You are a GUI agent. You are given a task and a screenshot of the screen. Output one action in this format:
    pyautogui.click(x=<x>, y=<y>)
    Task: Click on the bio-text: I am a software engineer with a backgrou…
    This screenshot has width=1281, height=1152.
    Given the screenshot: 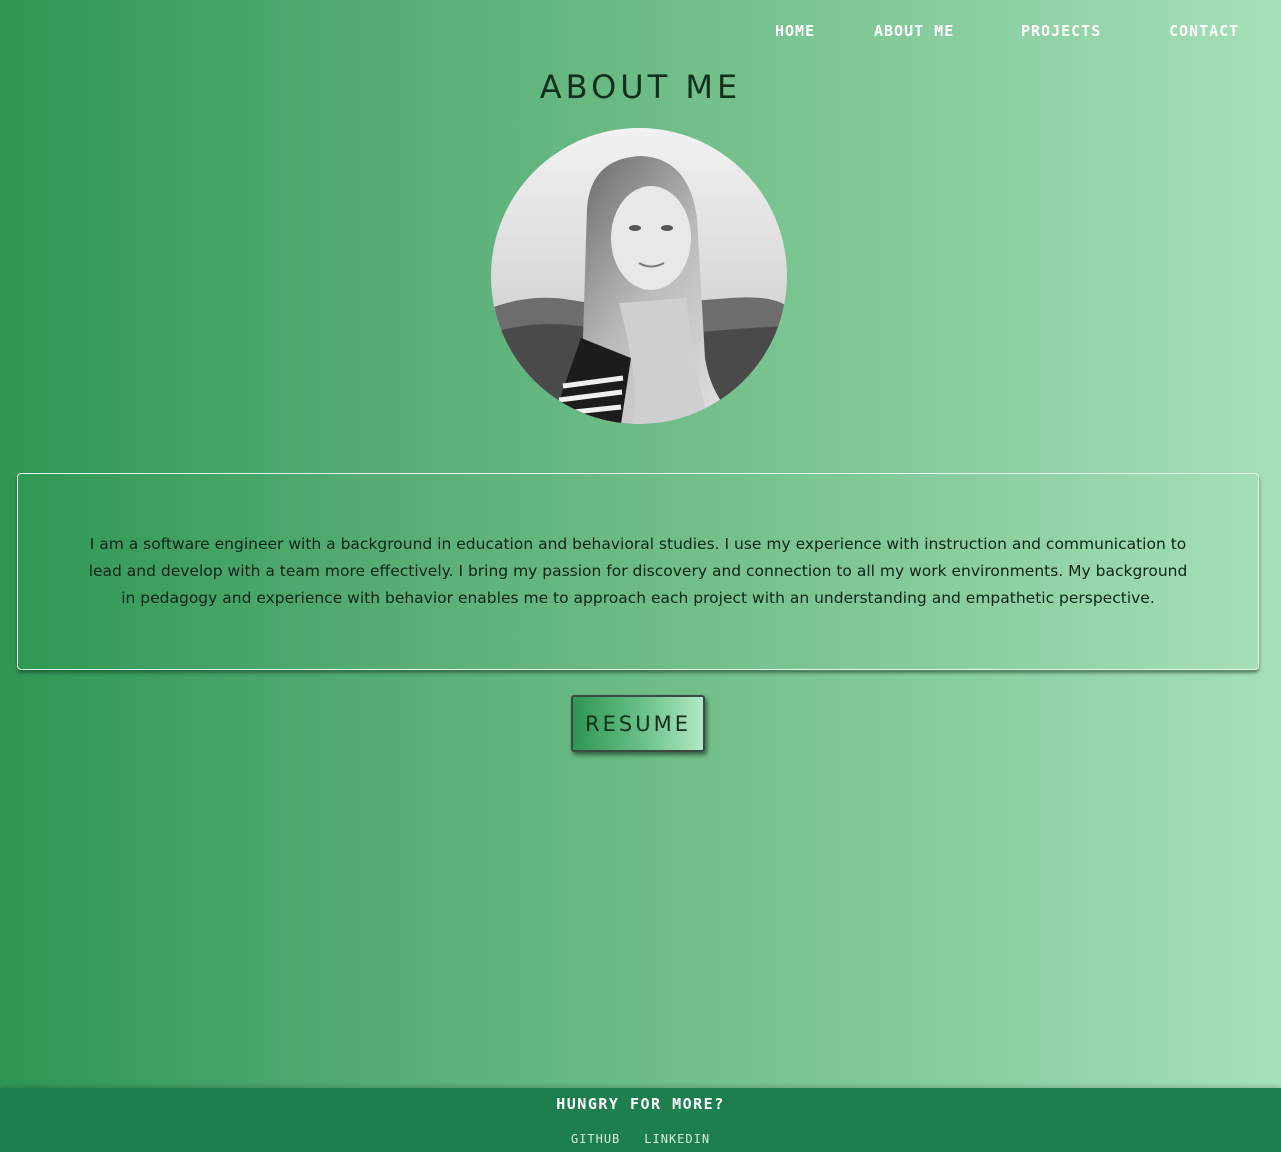 What is the action you would take?
    pyautogui.click(x=638, y=571)
    